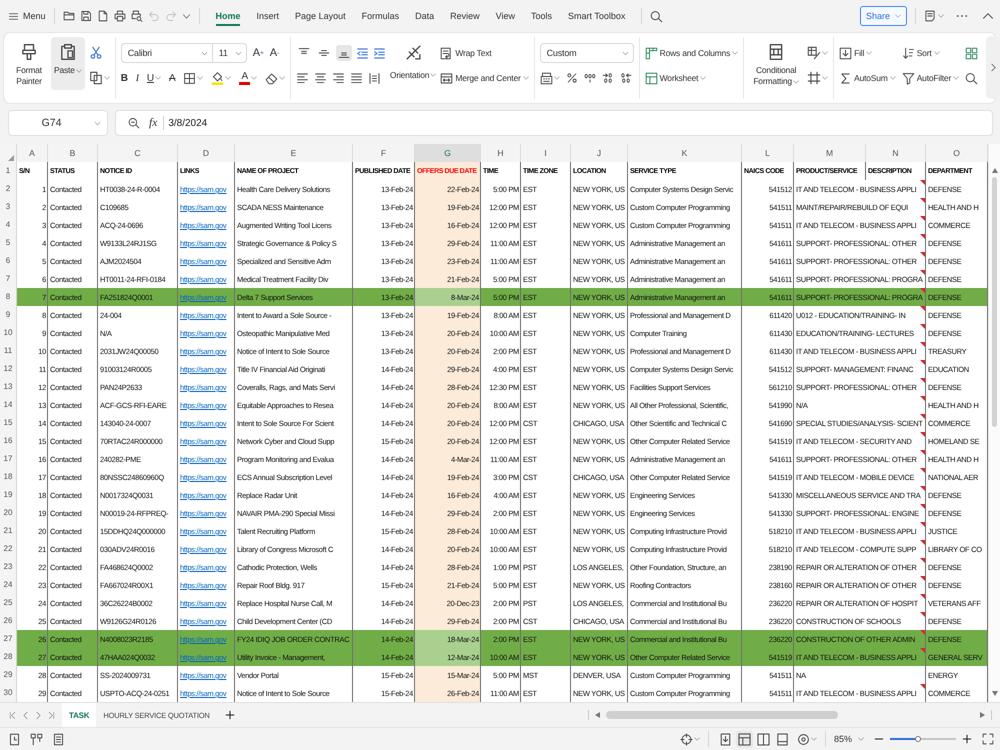 The height and width of the screenshot is (750, 1000). What do you see at coordinates (685, 154) in the screenshot?
I see `column-letter: K` at bounding box center [685, 154].